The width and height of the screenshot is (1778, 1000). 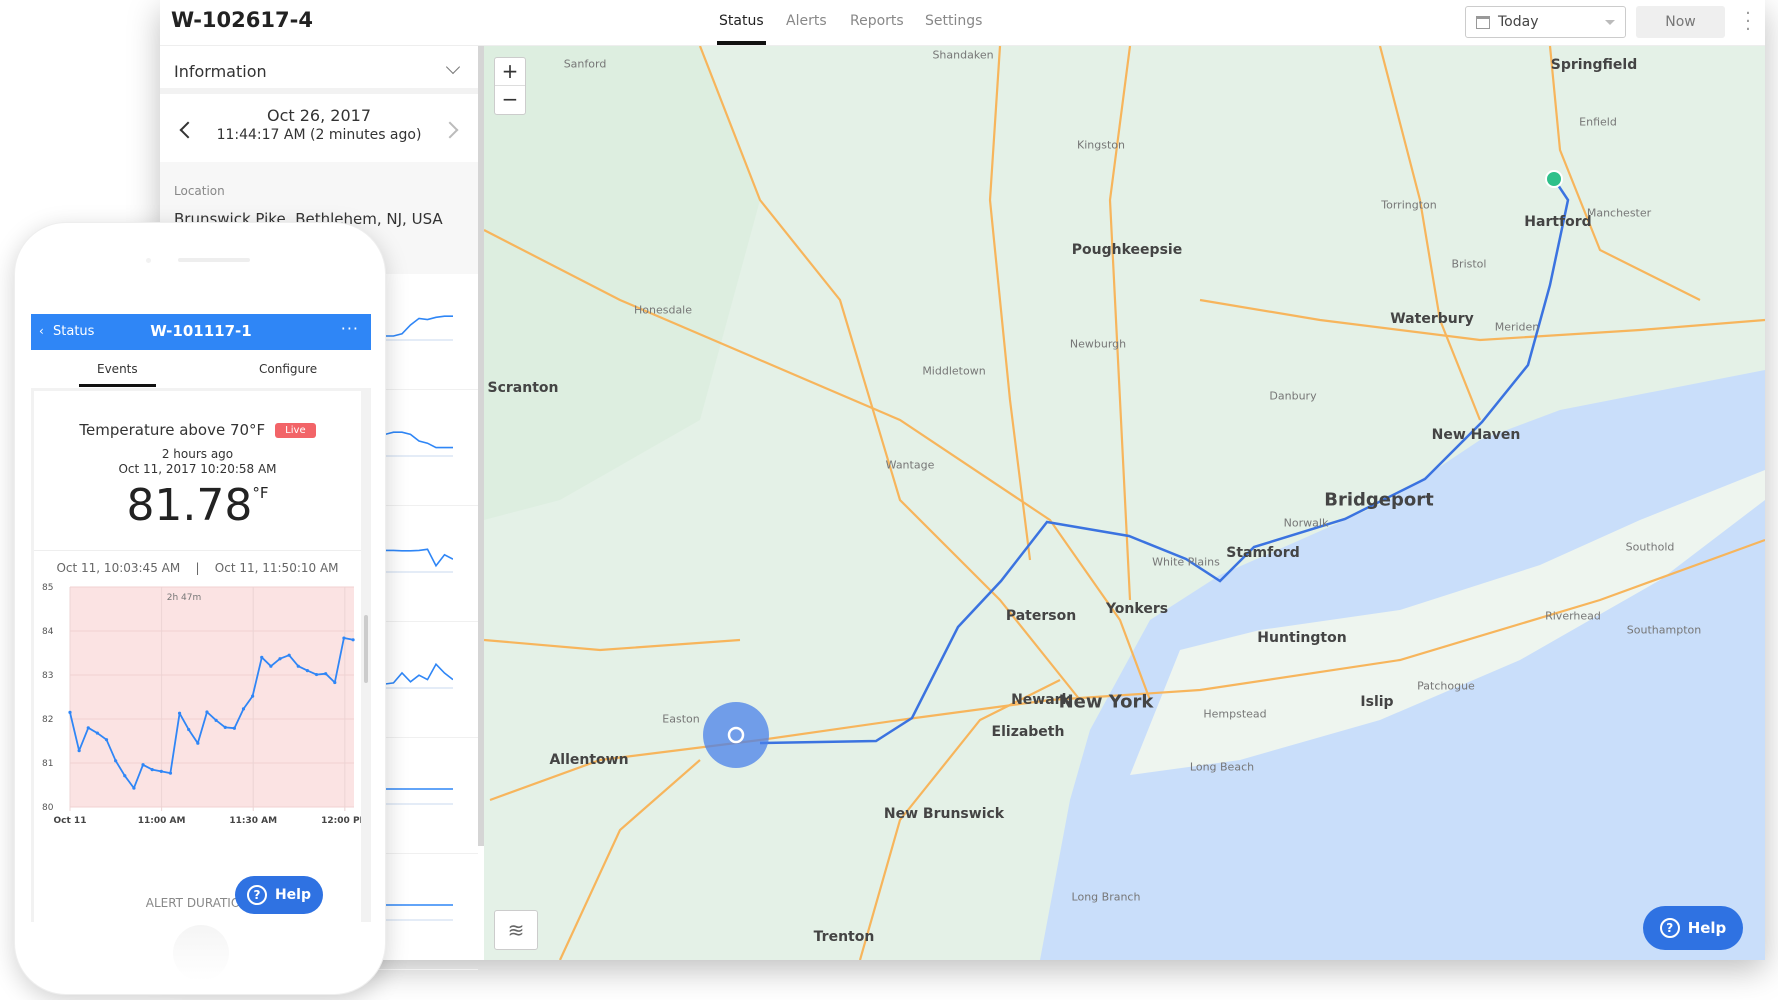 I want to click on alert-shaded-region, so click(x=212, y=697).